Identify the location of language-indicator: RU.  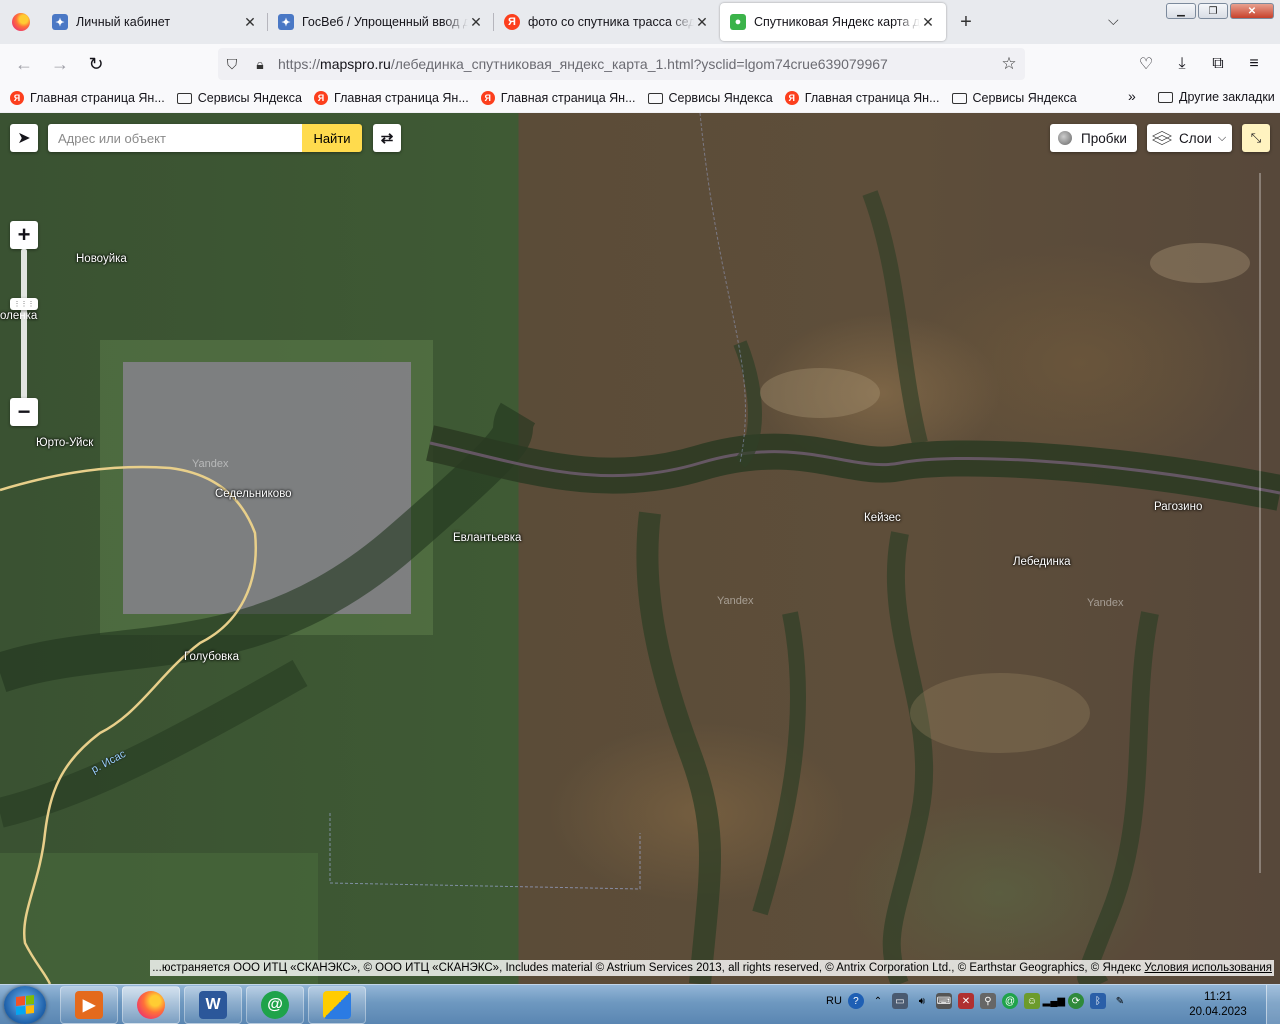
(834, 1001).